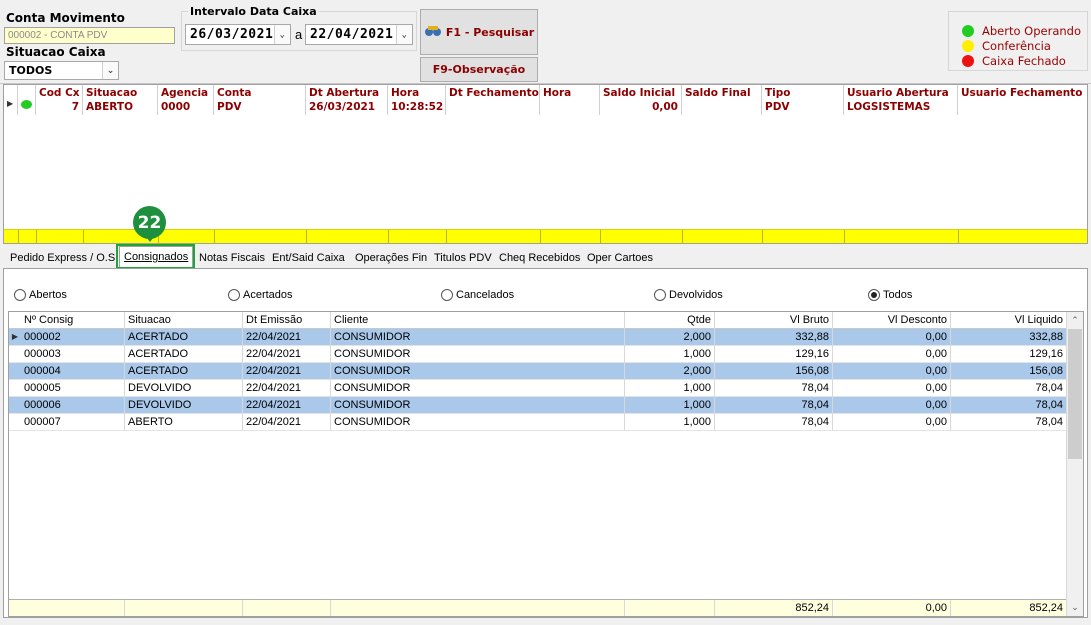  I want to click on vertical-scrollbar: ⌃ ⌄, so click(1074, 464).